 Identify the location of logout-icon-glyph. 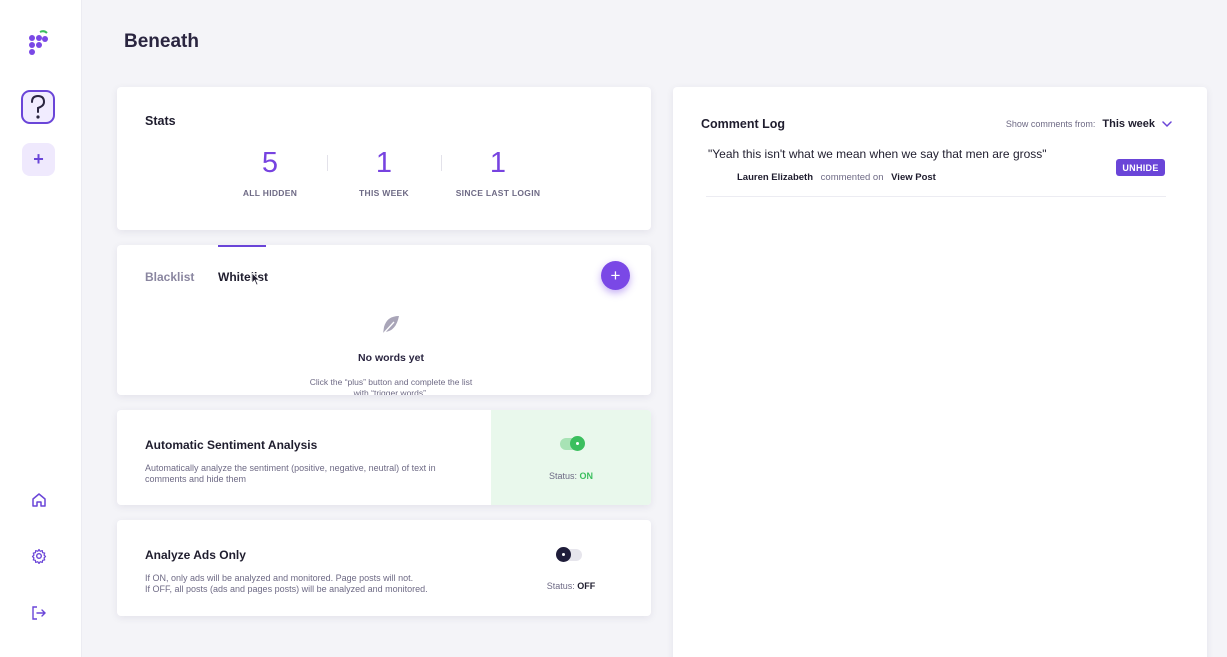
(39, 613).